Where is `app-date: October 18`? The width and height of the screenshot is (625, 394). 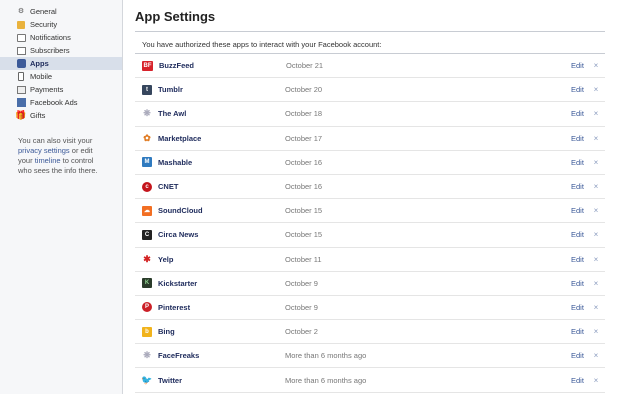 app-date: October 18 is located at coordinates (304, 114).